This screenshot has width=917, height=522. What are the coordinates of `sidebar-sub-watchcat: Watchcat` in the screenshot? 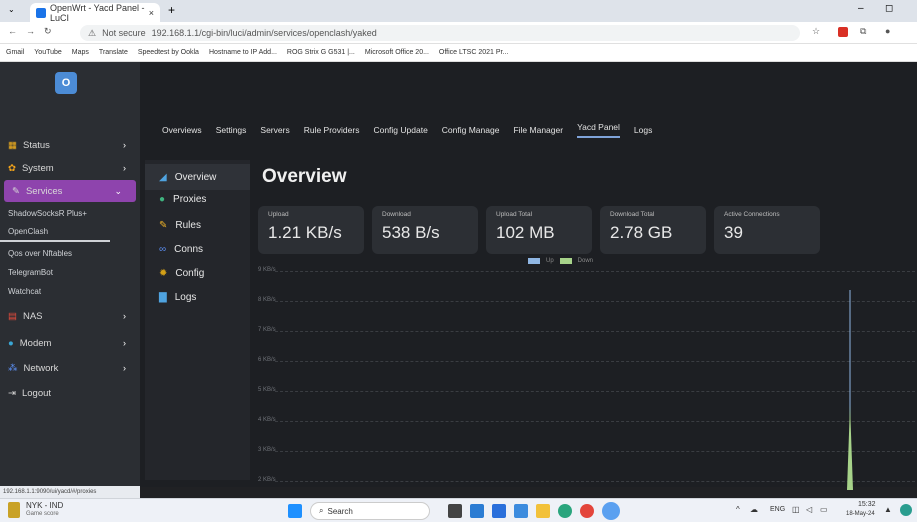 It's located at (70, 291).